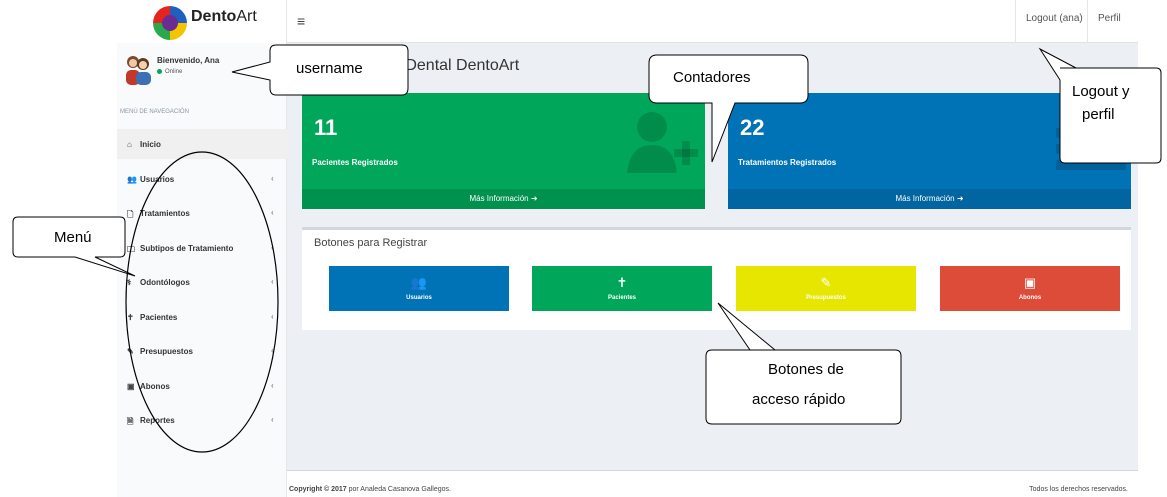 The height and width of the screenshot is (497, 1167). I want to click on sidebar-item-label: Odontólogos, so click(165, 282).